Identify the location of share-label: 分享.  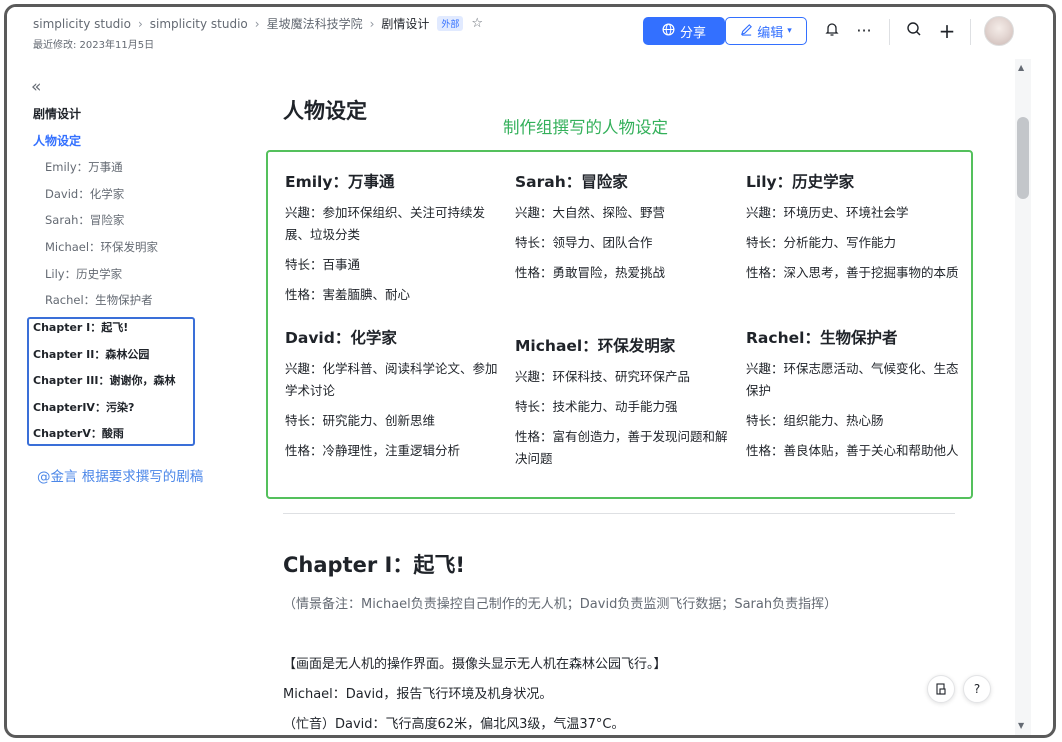
(692, 33).